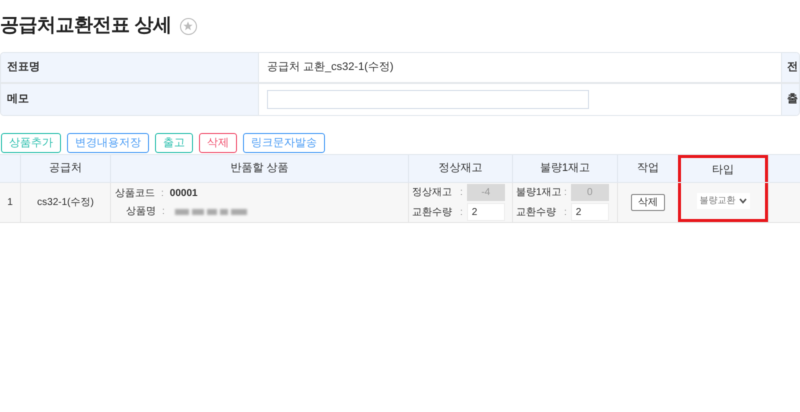 This screenshot has height=412, width=800. I want to click on column-header: 정상재고, so click(460, 168).